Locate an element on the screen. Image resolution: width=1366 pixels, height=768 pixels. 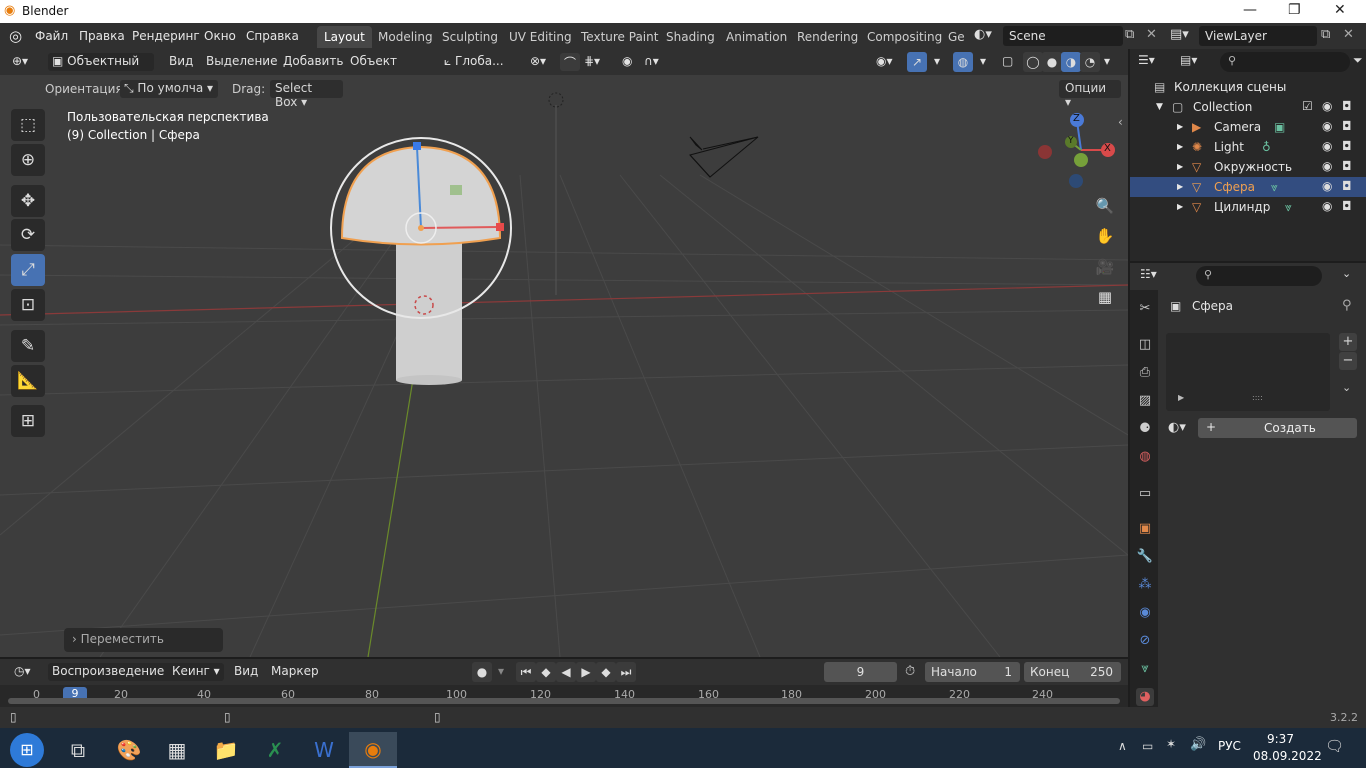
excel-app-icon: ✗ is located at coordinates (275, 750).